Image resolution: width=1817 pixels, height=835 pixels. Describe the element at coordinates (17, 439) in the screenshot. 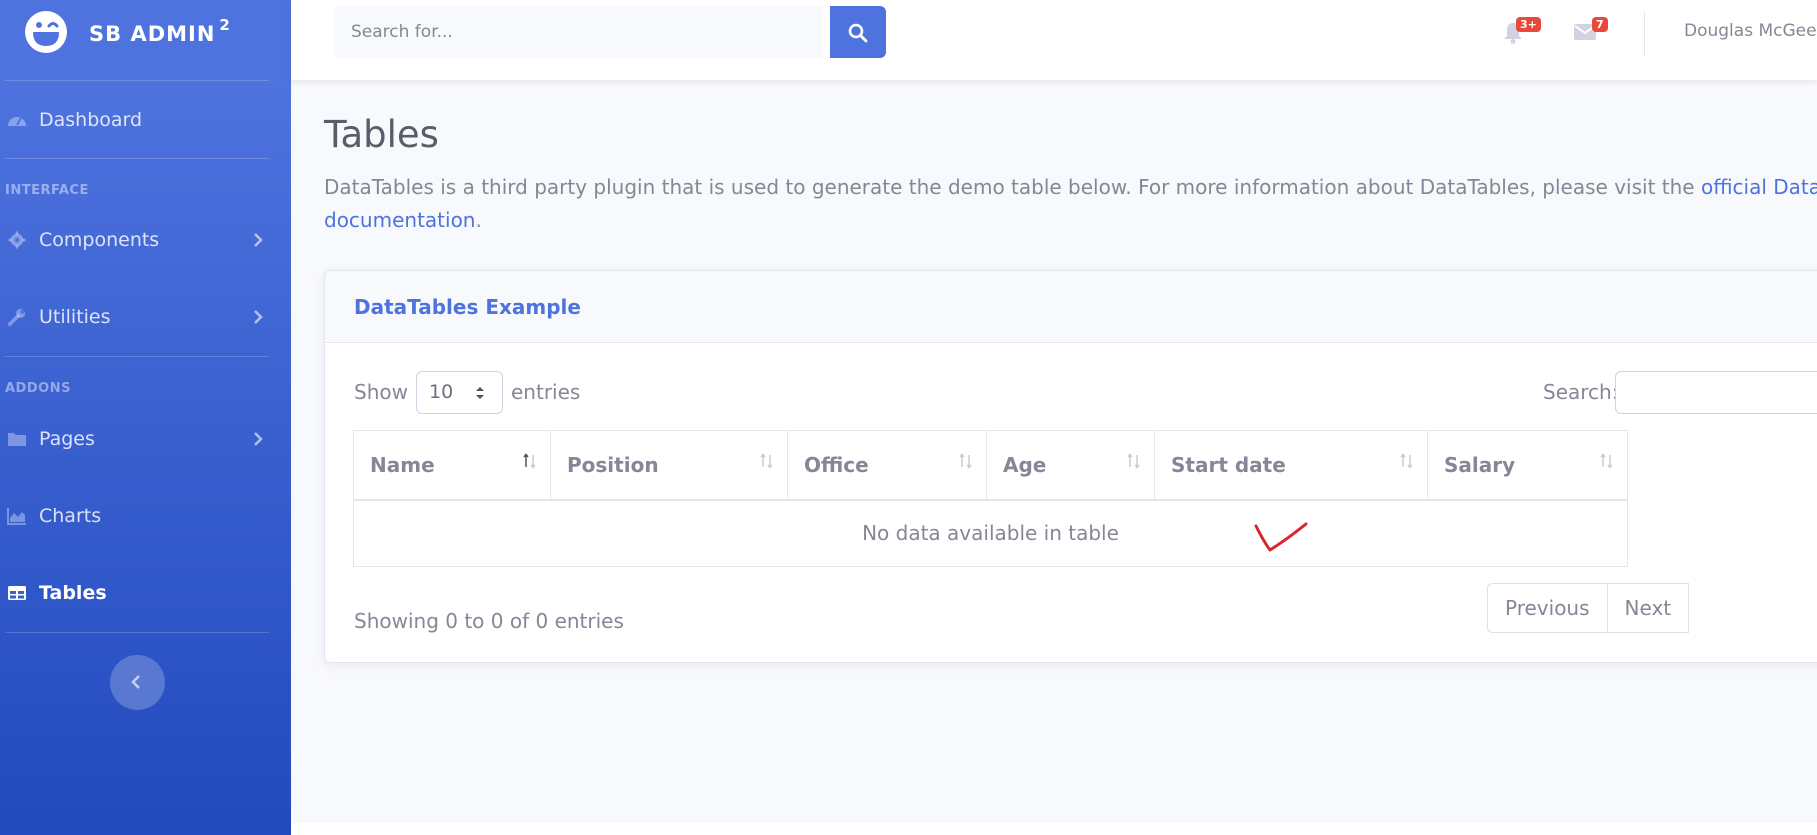

I see `folder-icon` at that location.